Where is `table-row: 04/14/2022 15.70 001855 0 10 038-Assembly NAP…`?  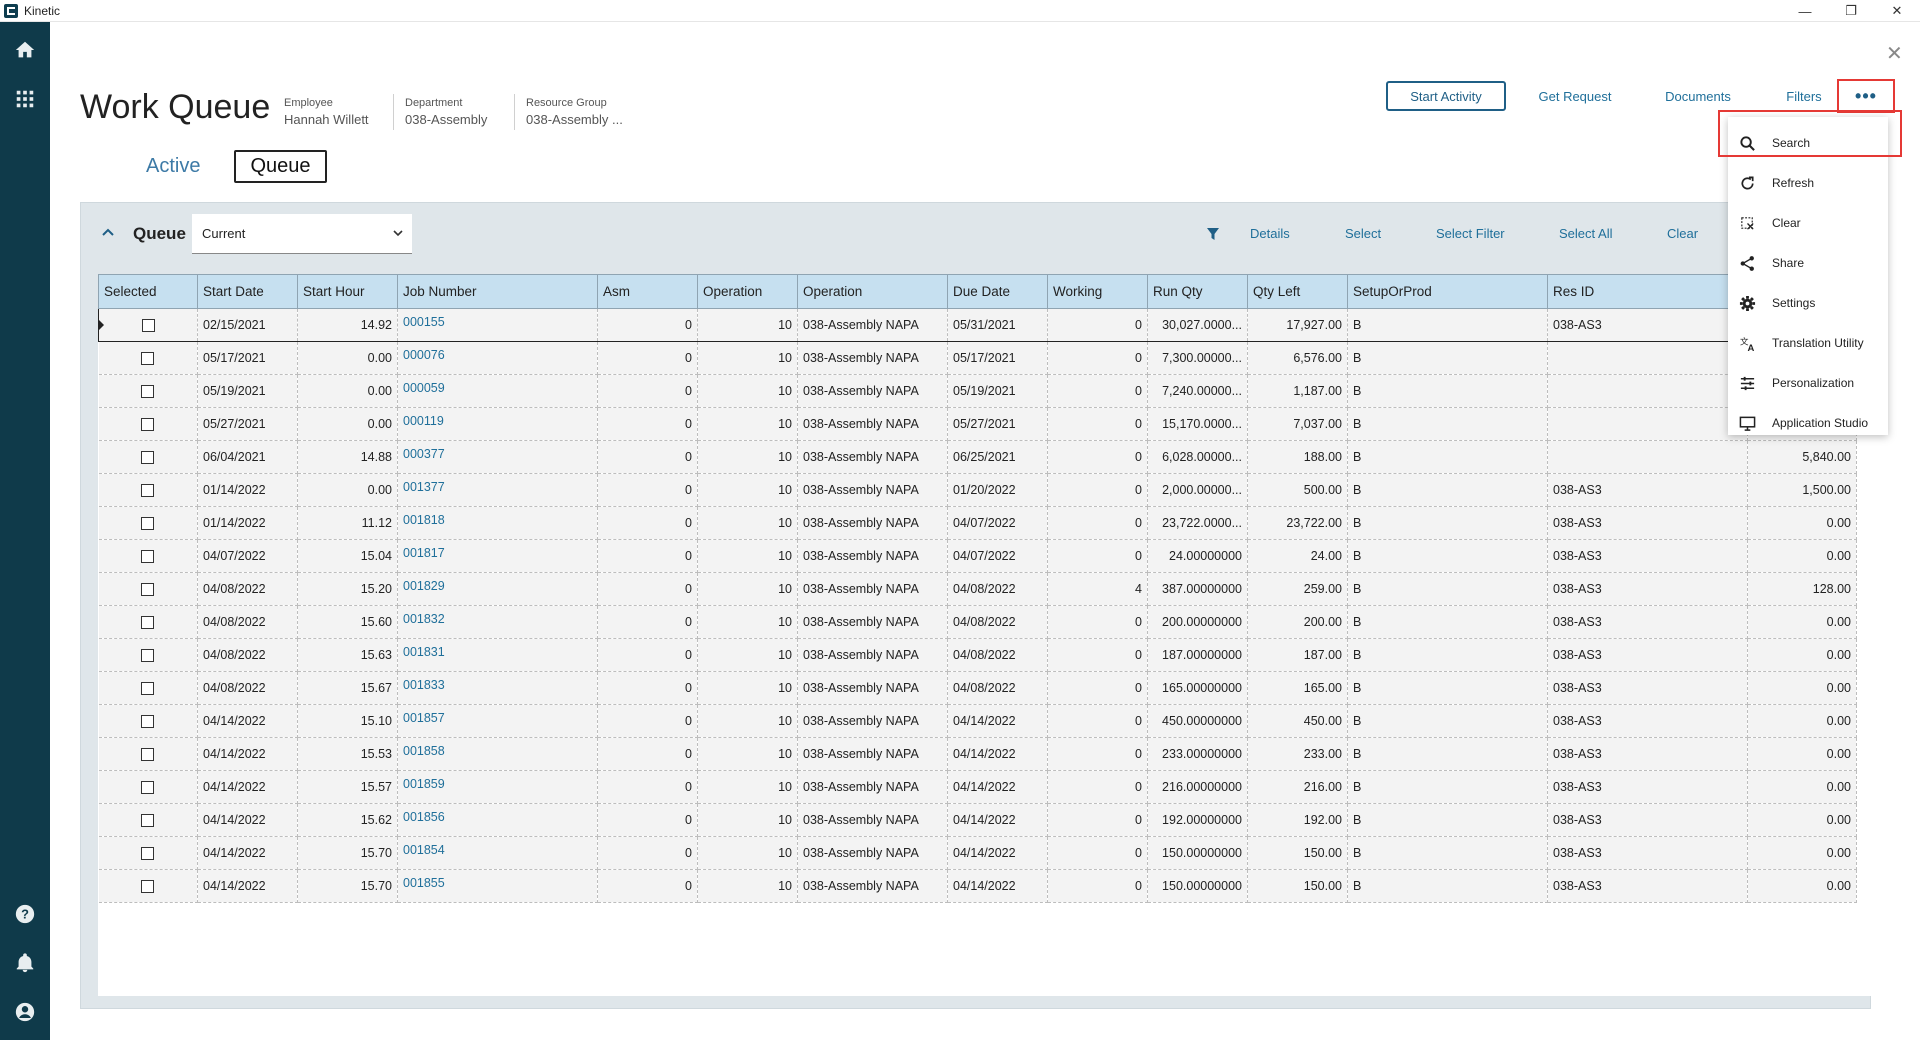
table-row: 04/14/2022 15.70 001855 0 10 038-Assembly NAP… is located at coordinates (977, 886).